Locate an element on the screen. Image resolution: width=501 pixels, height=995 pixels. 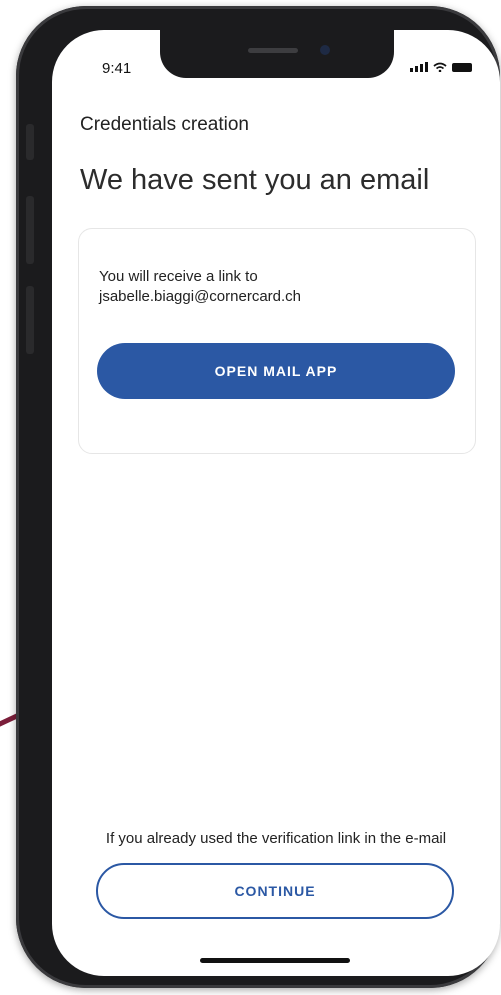
volume-down-button is located at coordinates (30, 320).